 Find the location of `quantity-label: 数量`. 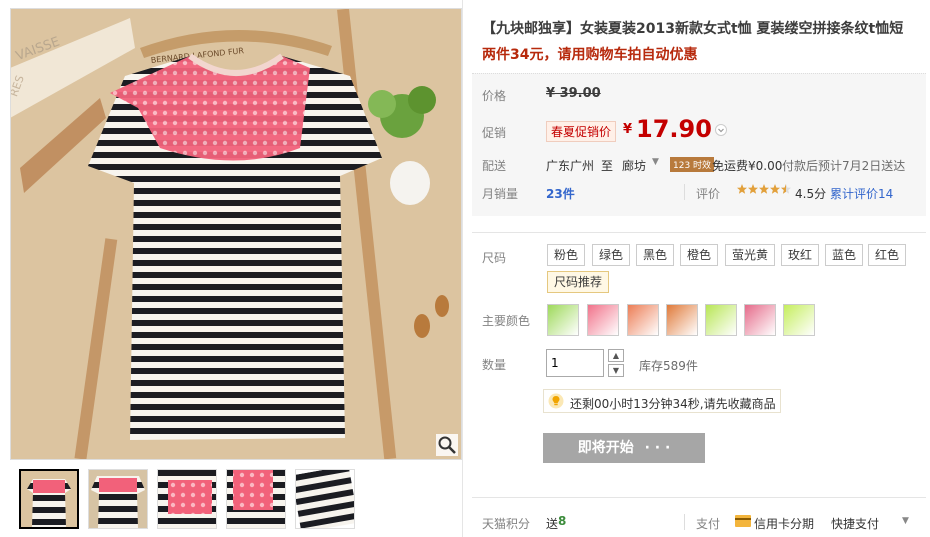

quantity-label: 数量 is located at coordinates (494, 365).